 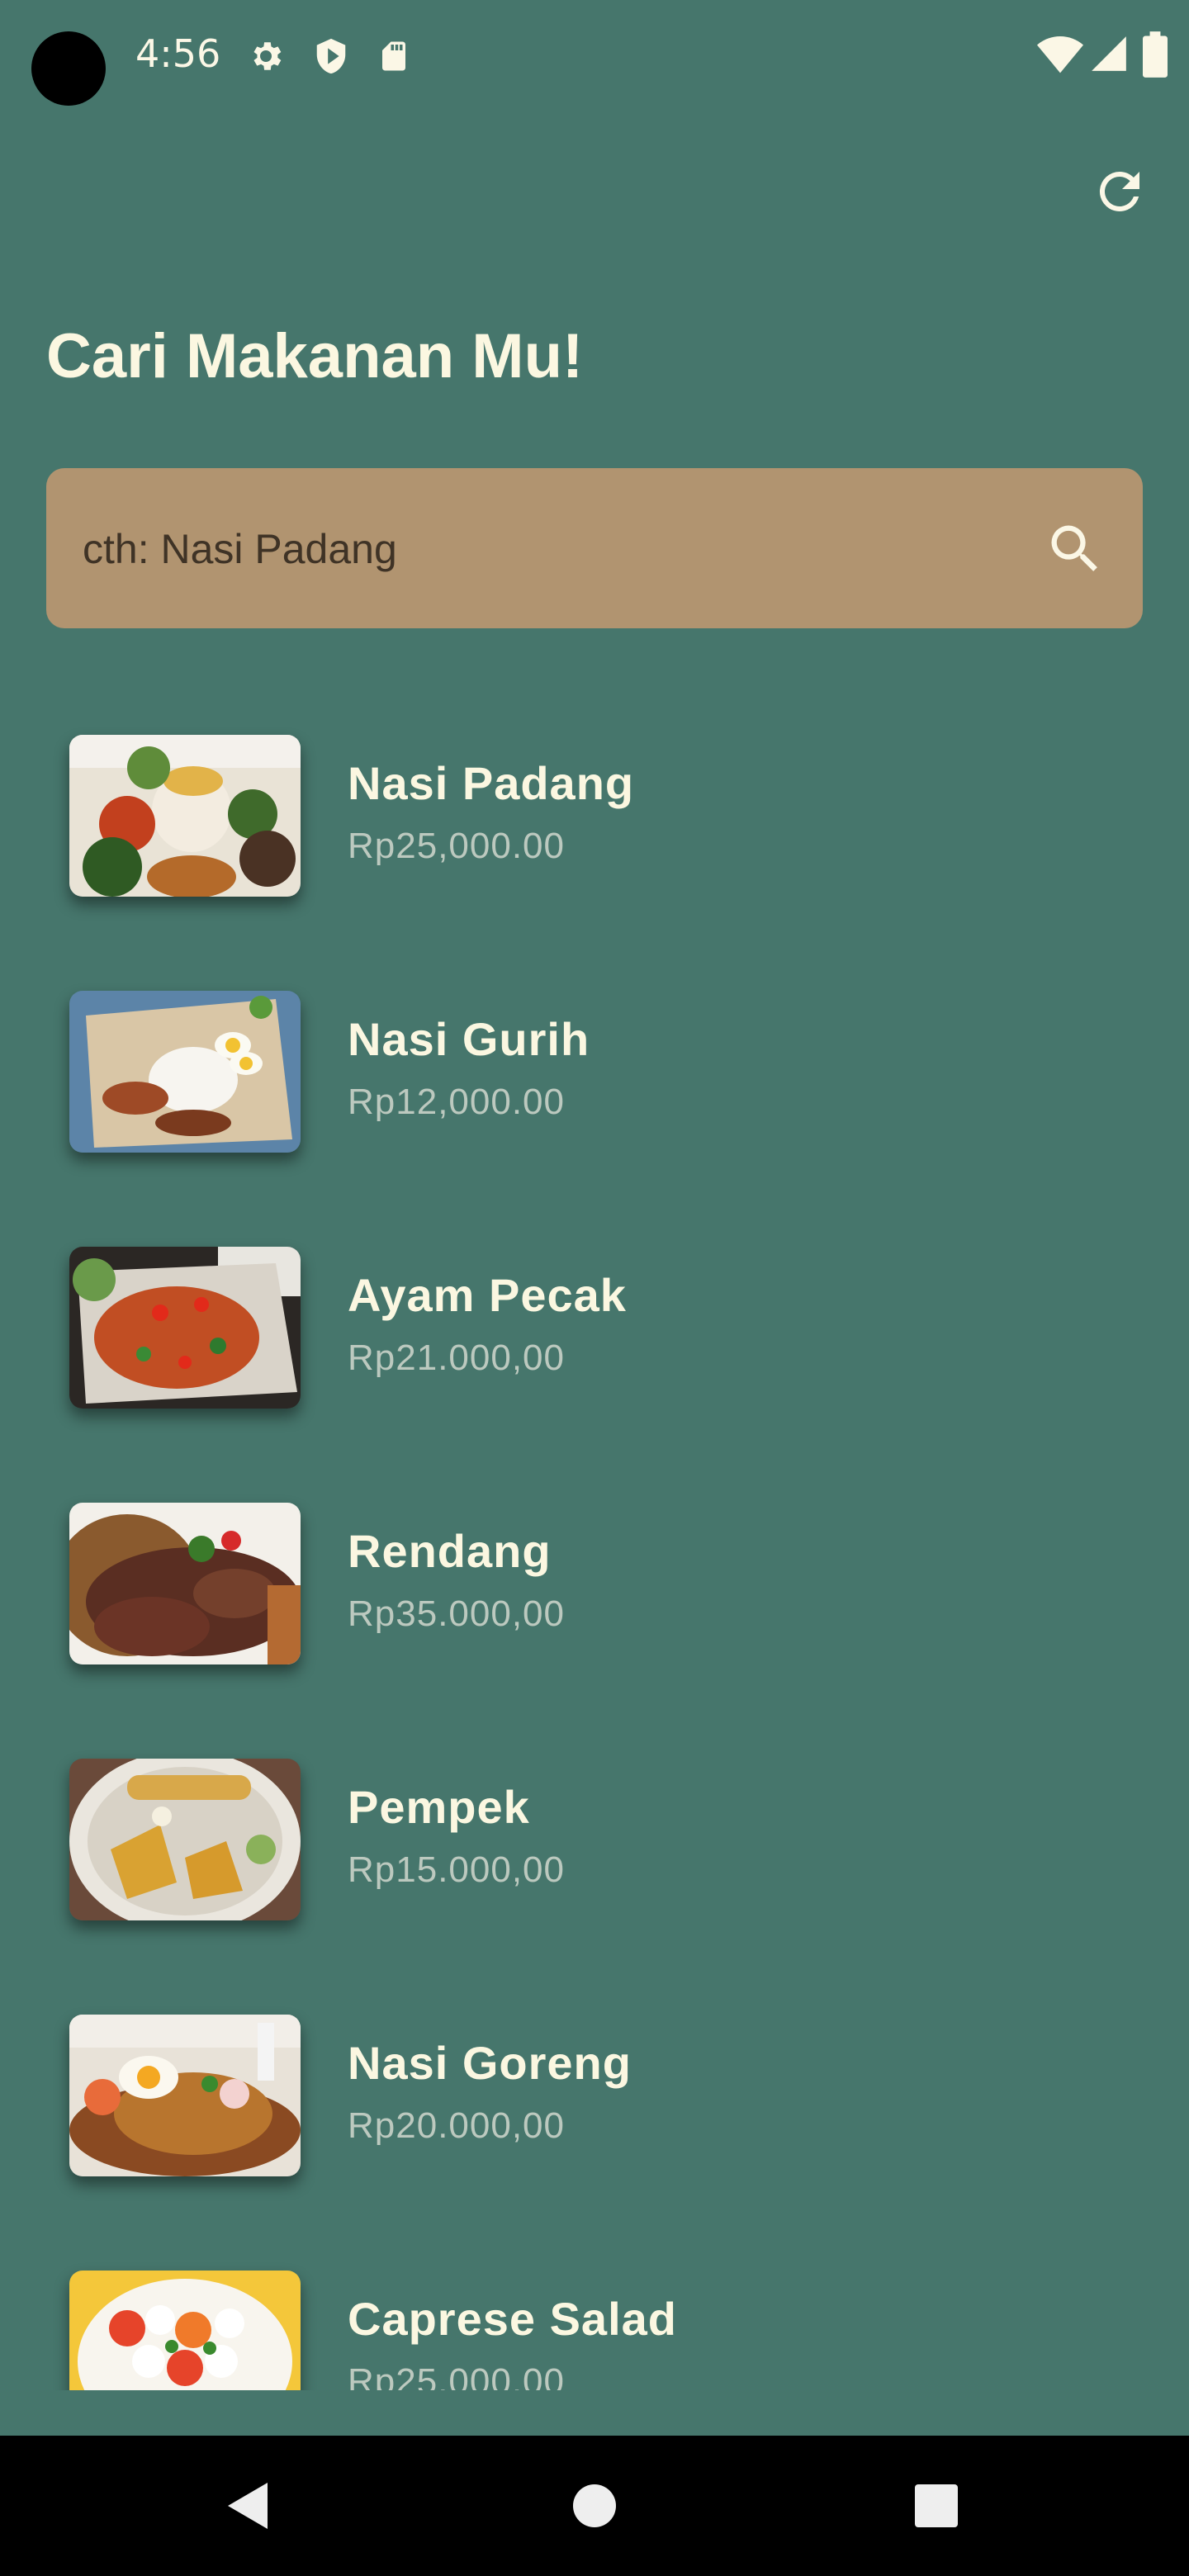 What do you see at coordinates (512, 2319) in the screenshot?
I see `food-name: Caprese Salad` at bounding box center [512, 2319].